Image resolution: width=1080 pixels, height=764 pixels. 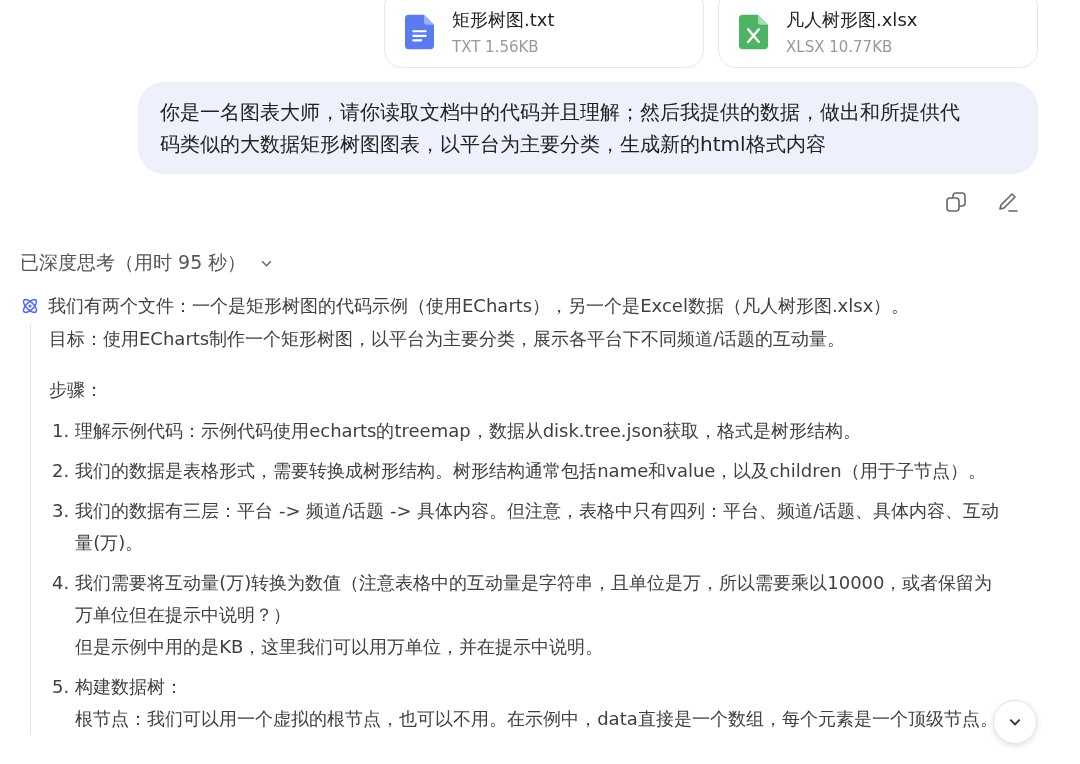 I want to click on step-text: 构建数据树：, so click(x=130, y=687).